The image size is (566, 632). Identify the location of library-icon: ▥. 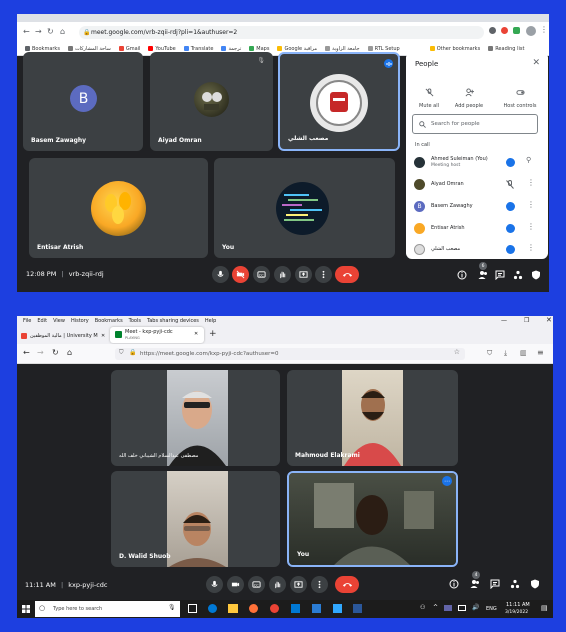
(523, 353).